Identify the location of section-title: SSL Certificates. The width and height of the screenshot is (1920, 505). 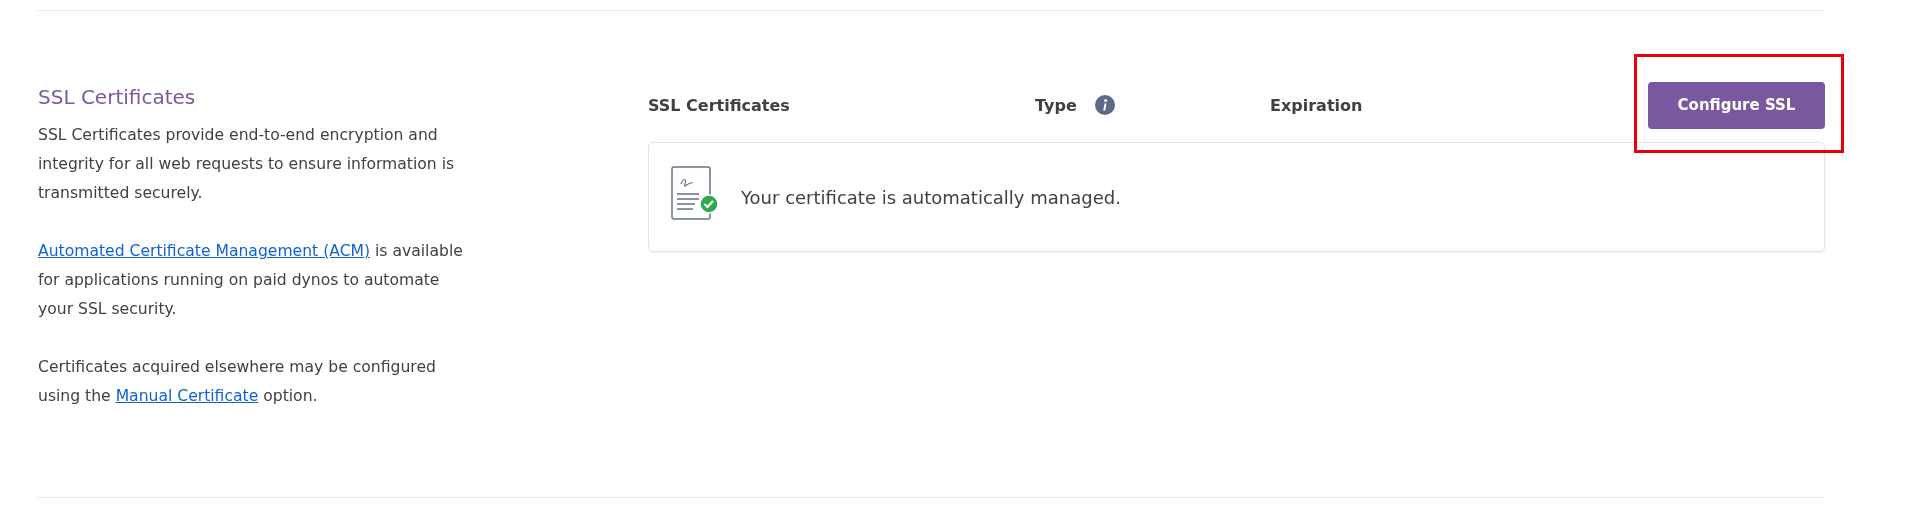
(117, 97).